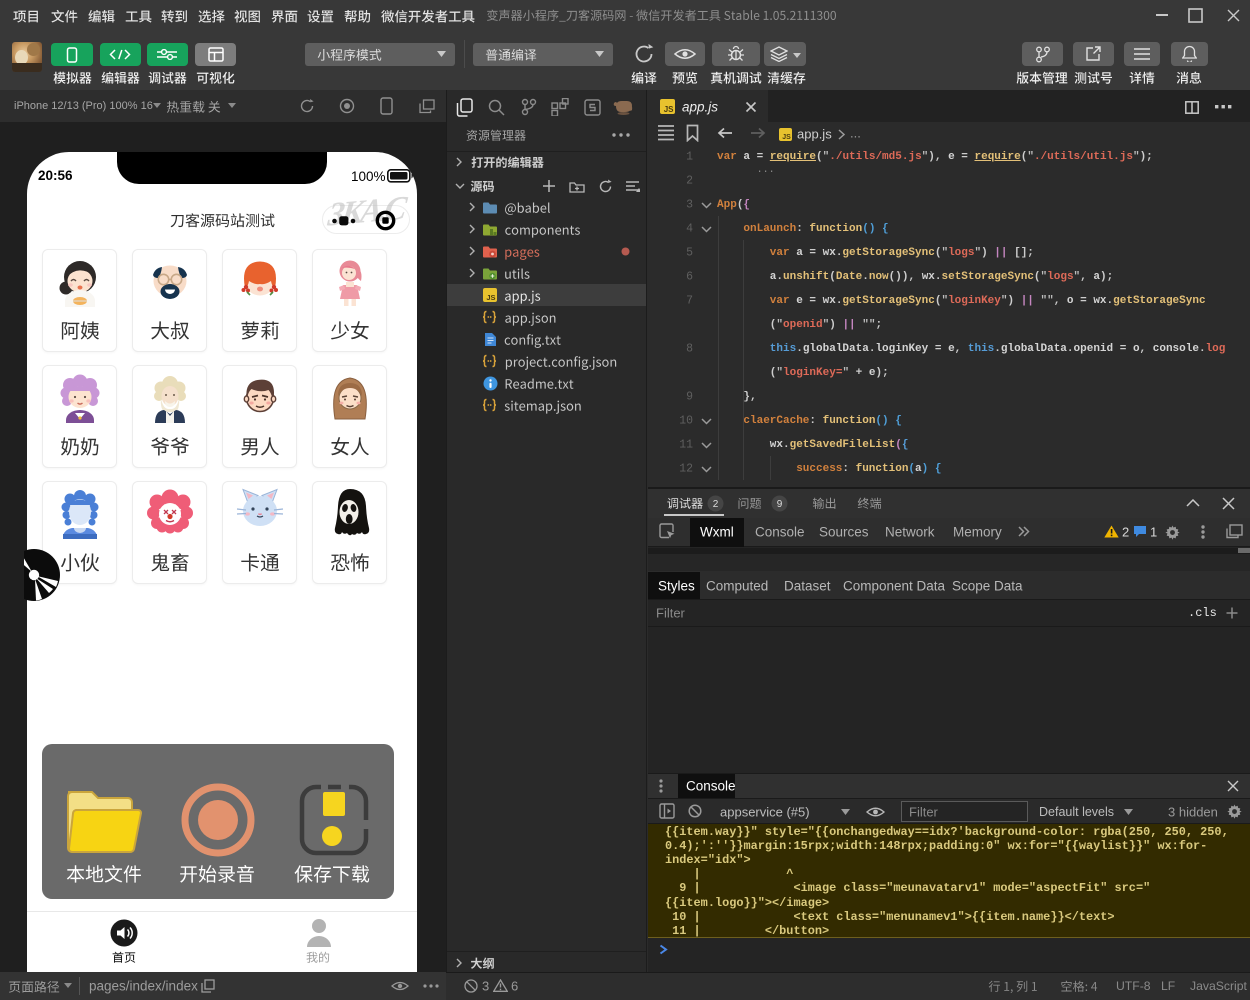 The image size is (1250, 1000). What do you see at coordinates (780, 504) in the screenshot?
I see `svg-text: 9` at bounding box center [780, 504].